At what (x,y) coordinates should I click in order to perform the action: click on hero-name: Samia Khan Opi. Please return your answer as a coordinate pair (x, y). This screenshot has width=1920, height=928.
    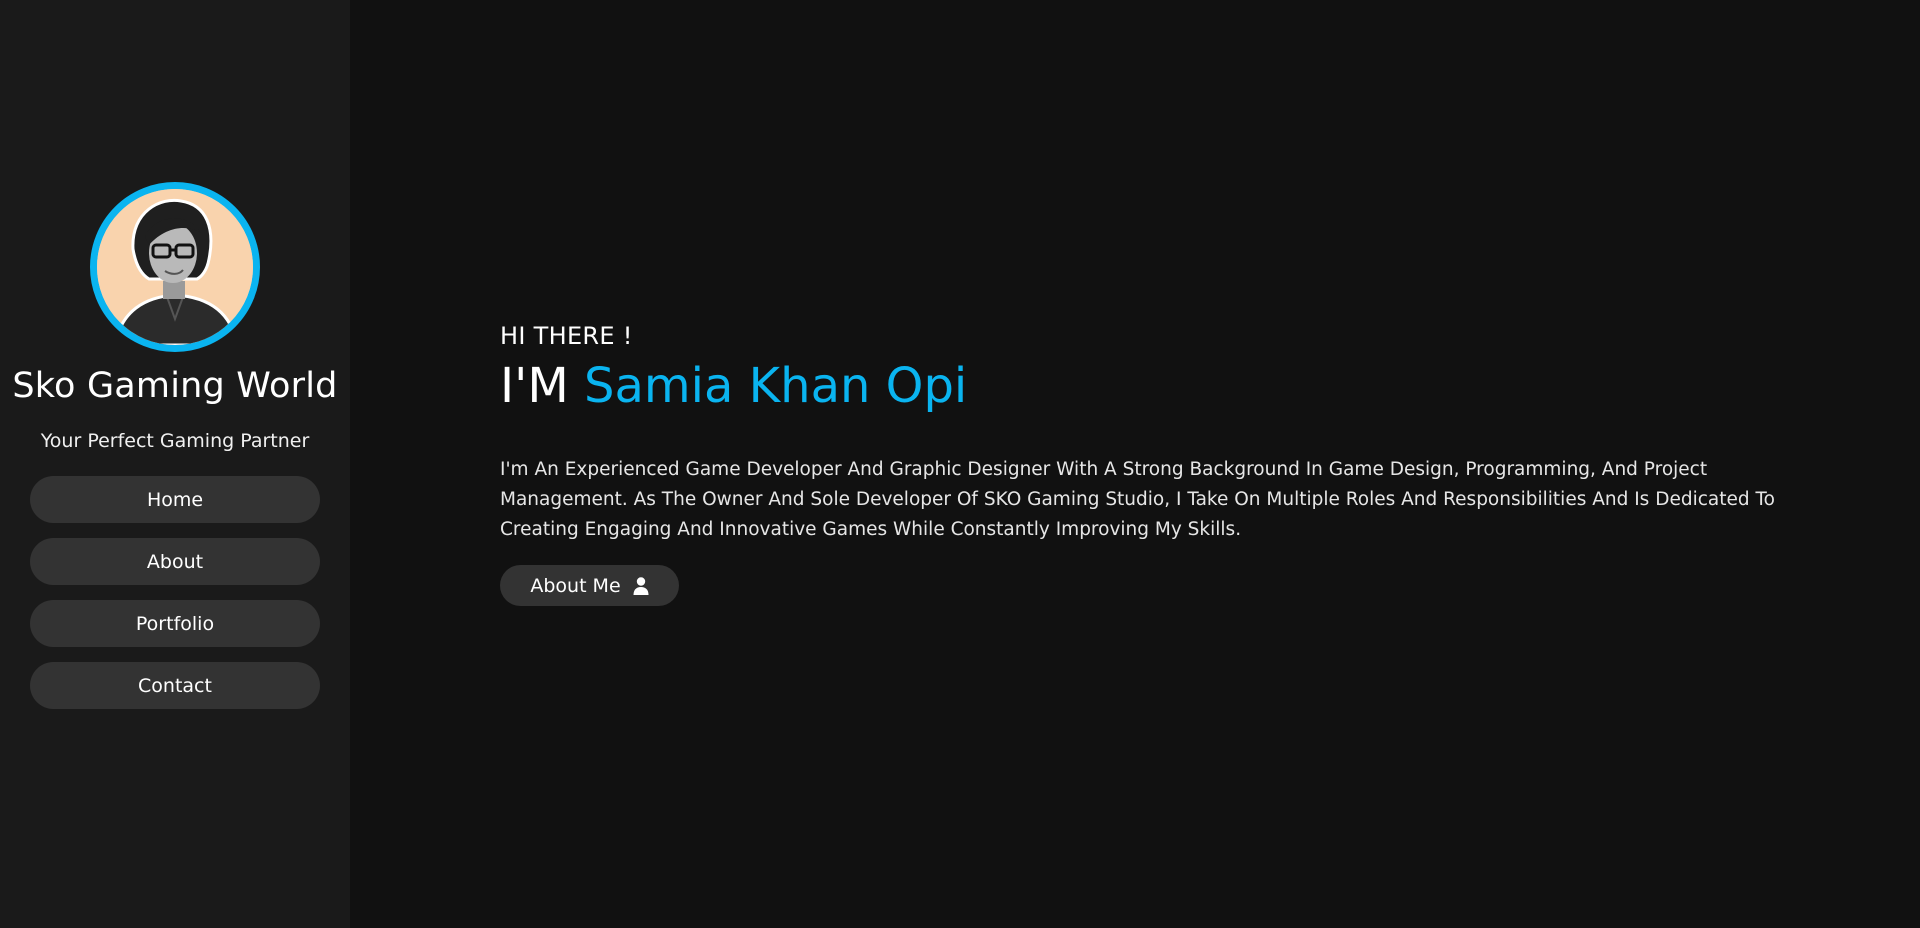
    Looking at the image, I should click on (776, 386).